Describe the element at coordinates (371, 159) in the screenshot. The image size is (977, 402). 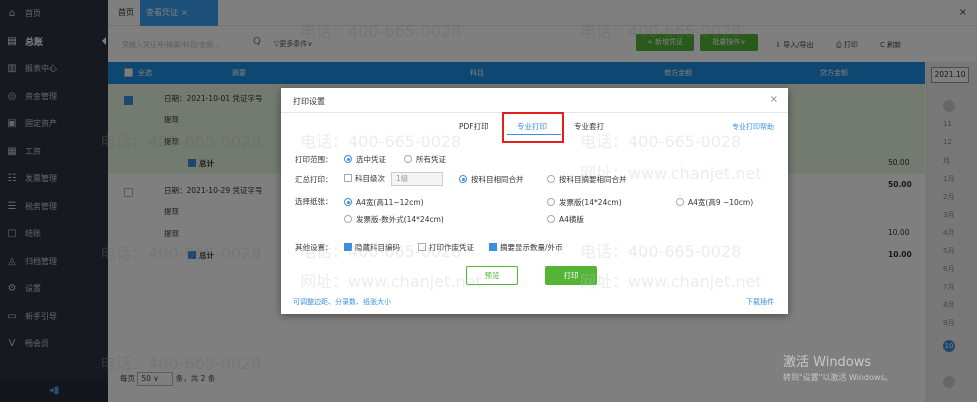
I see `radio-label: 选中凭证` at that location.